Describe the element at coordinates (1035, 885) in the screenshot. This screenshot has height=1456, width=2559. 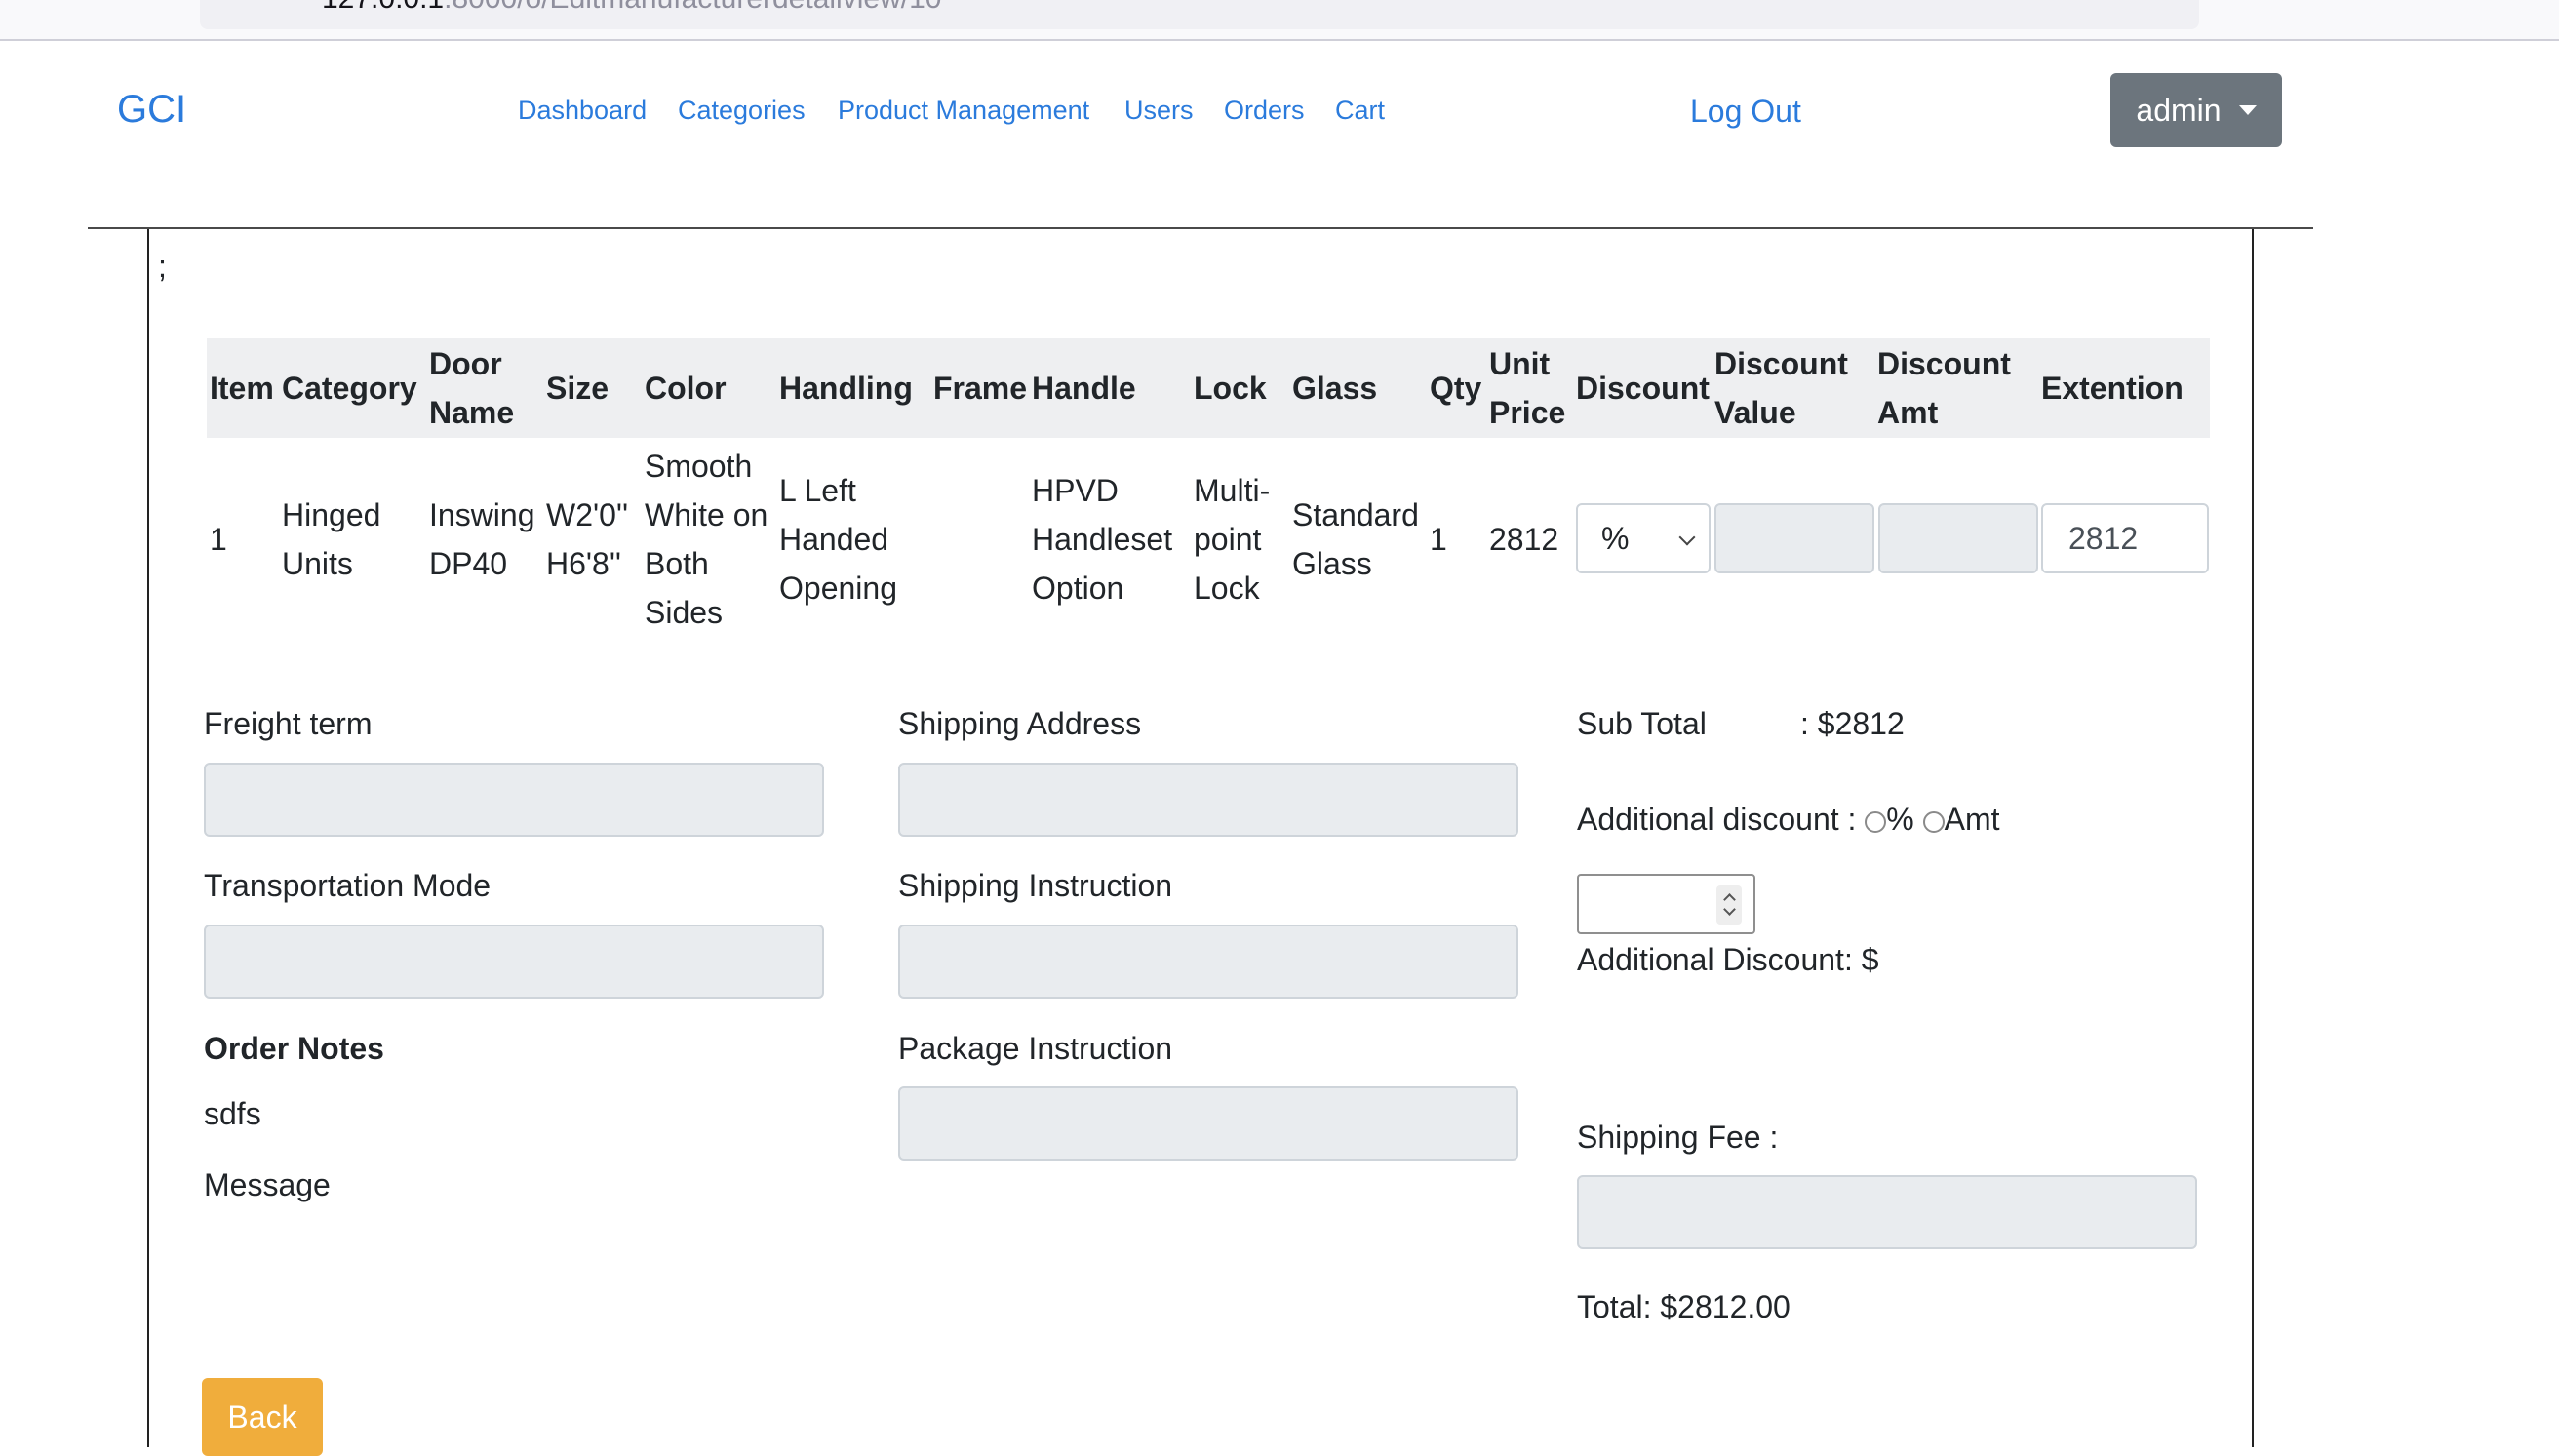
I see `shipping-instruction-label: Shipping Instruction` at that location.